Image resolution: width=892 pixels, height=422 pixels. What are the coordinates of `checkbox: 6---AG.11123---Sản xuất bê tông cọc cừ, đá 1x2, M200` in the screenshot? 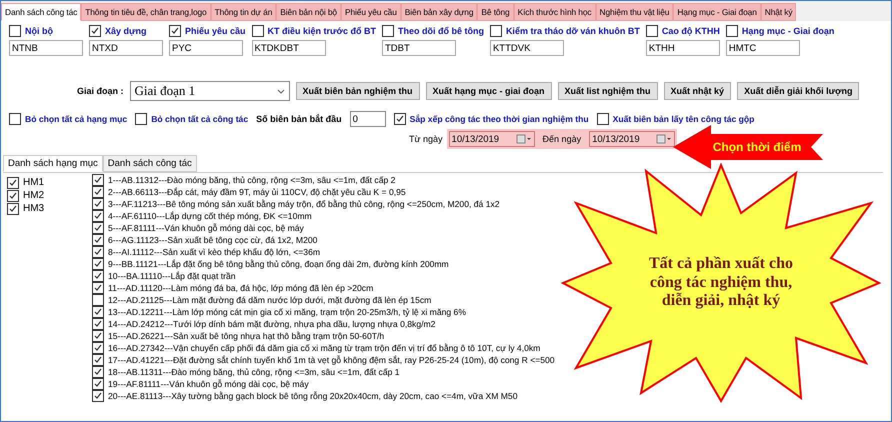 It's located at (205, 240).